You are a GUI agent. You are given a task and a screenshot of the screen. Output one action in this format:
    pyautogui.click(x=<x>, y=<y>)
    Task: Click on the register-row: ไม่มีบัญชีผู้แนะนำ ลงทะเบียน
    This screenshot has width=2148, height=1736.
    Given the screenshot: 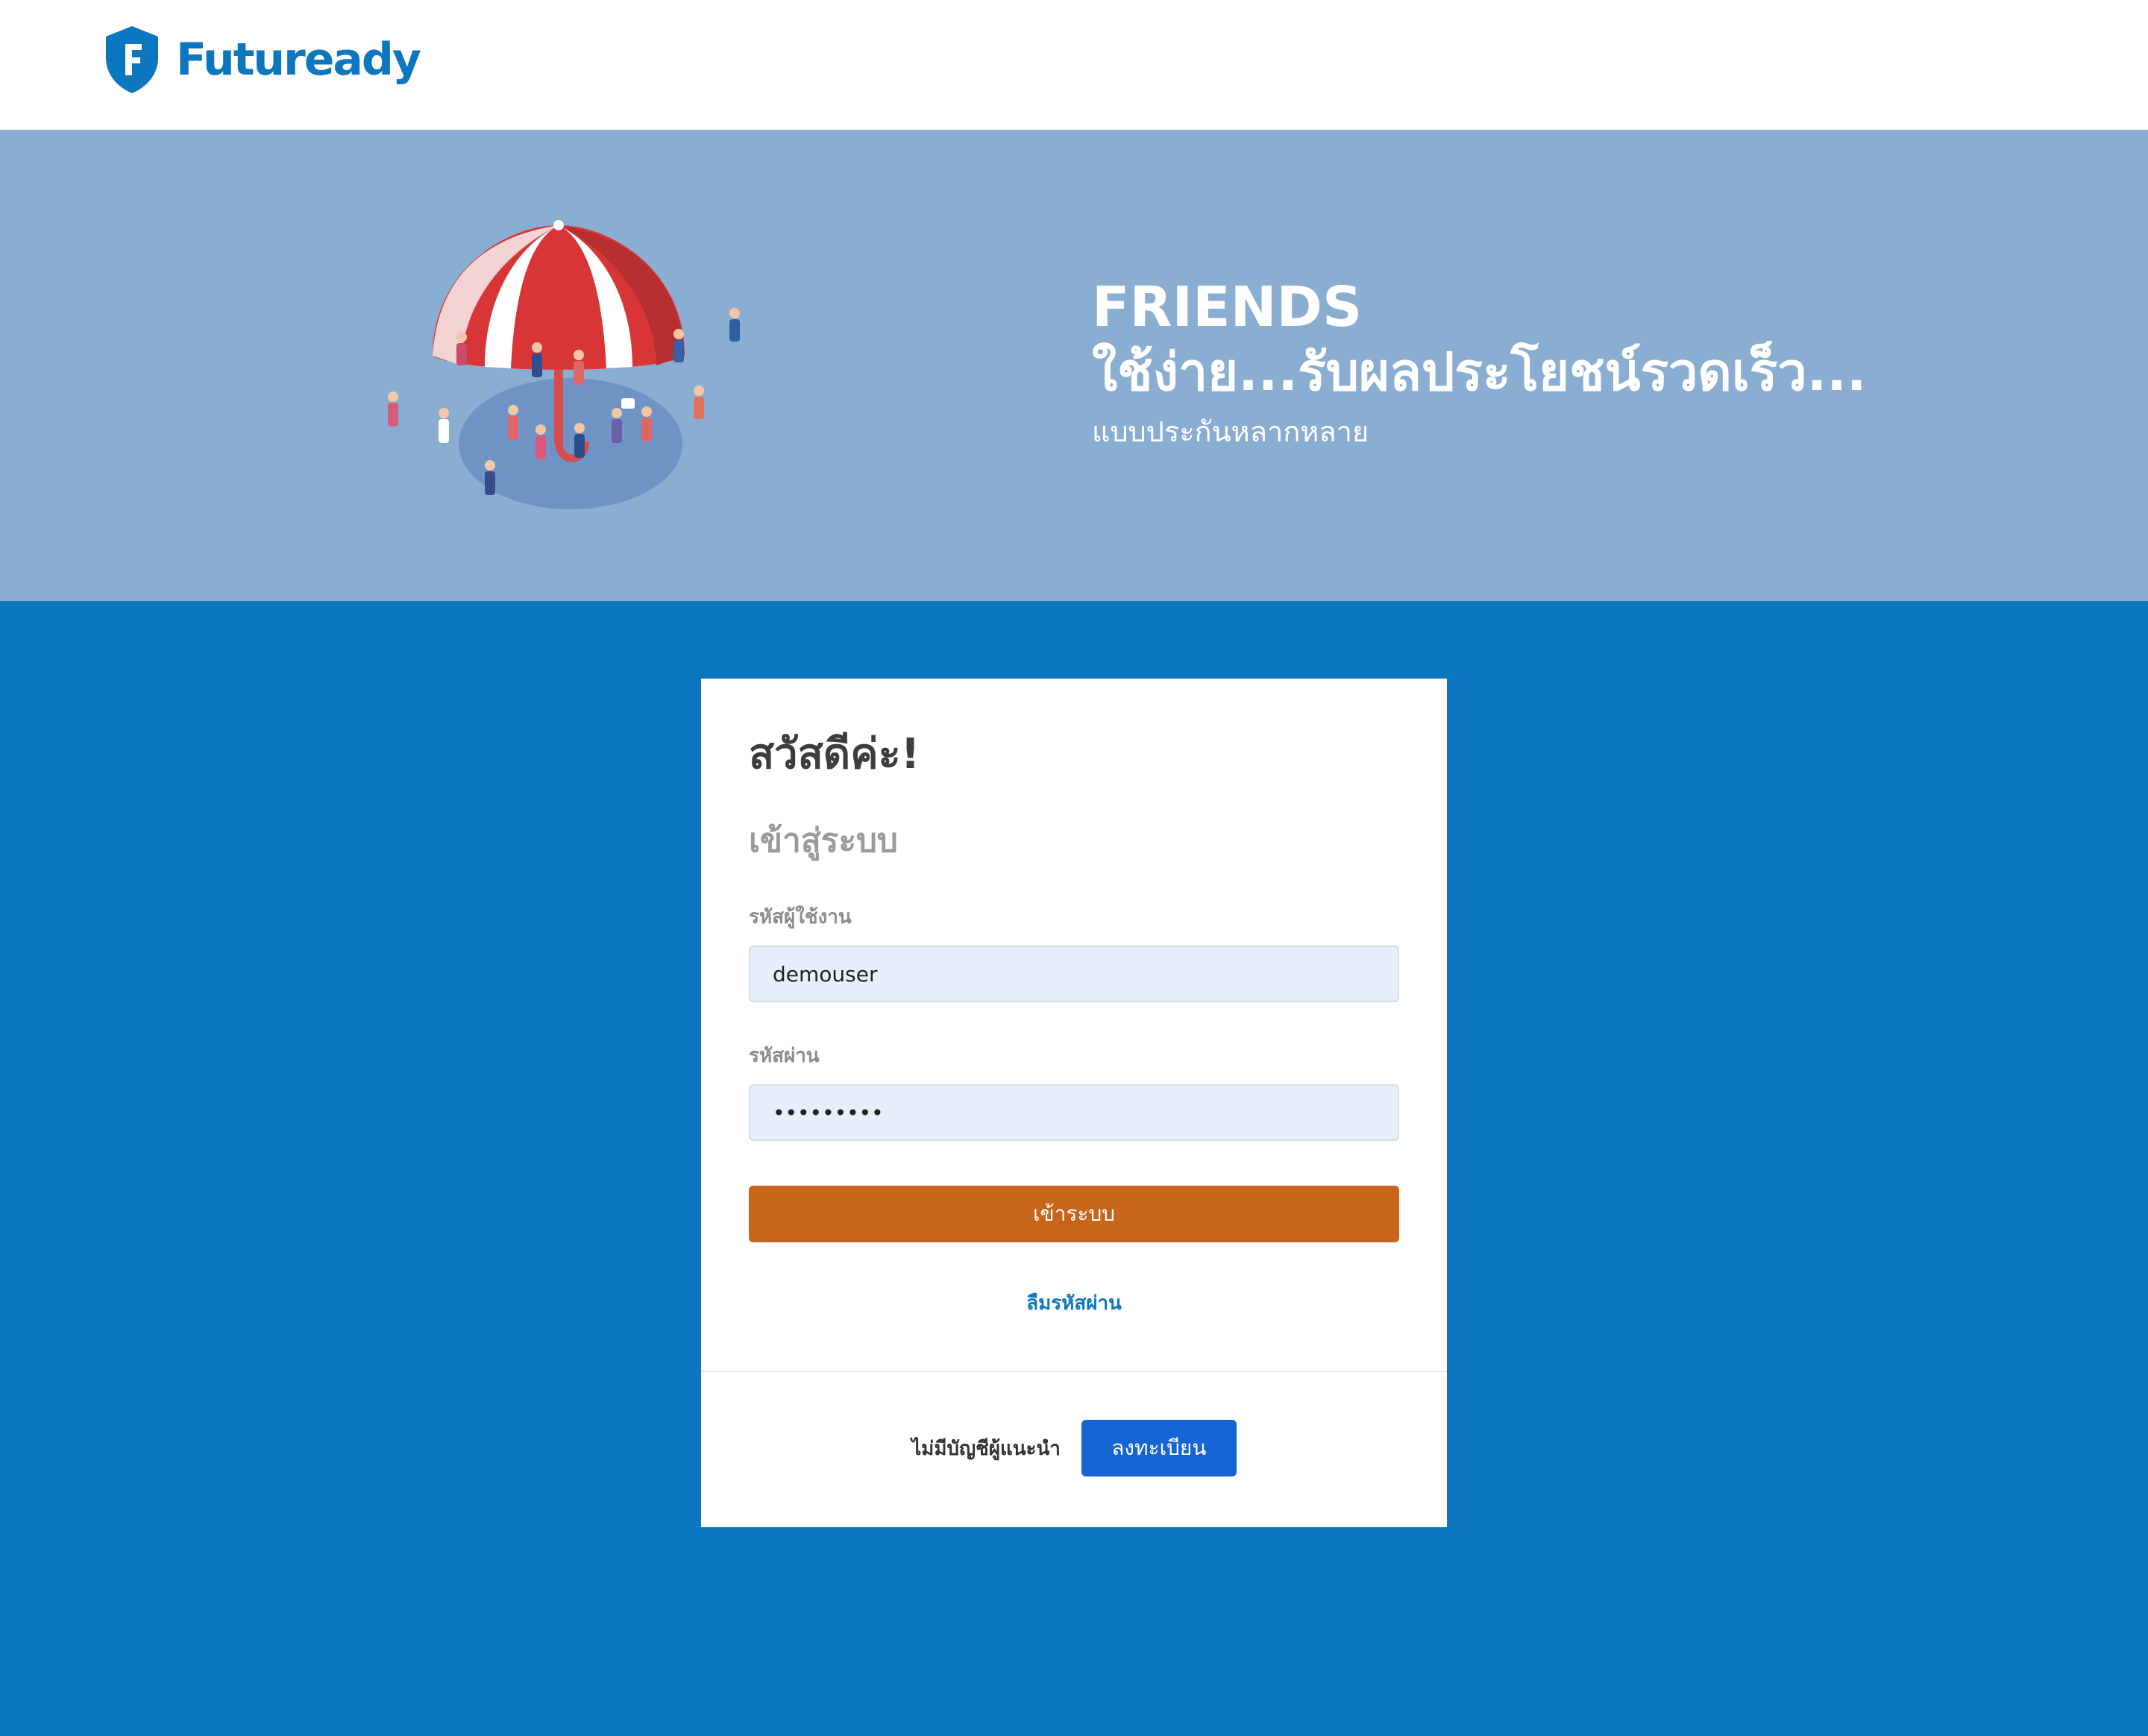 What is the action you would take?
    pyautogui.click(x=1074, y=1448)
    